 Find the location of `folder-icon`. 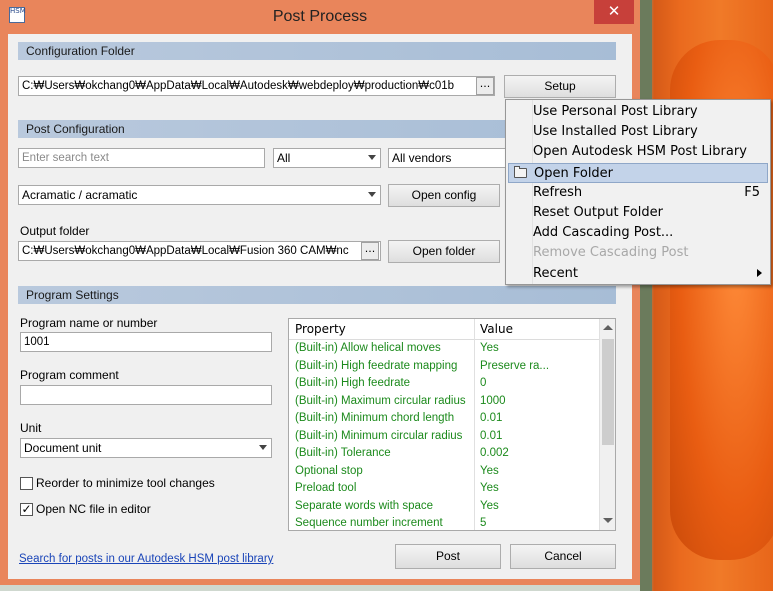

folder-icon is located at coordinates (520, 171).